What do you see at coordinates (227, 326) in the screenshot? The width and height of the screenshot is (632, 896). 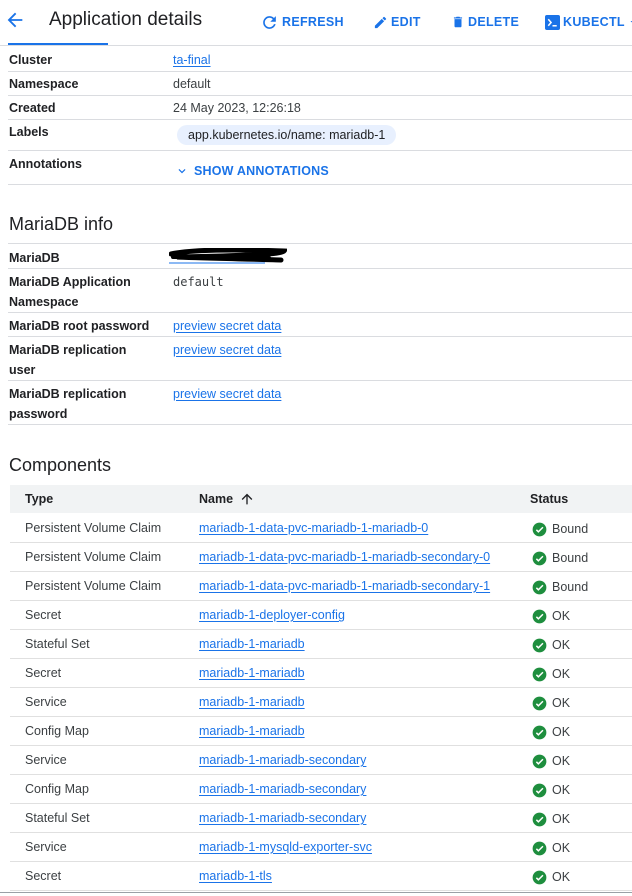 I see `root-password-preview-link: preview secret data` at bounding box center [227, 326].